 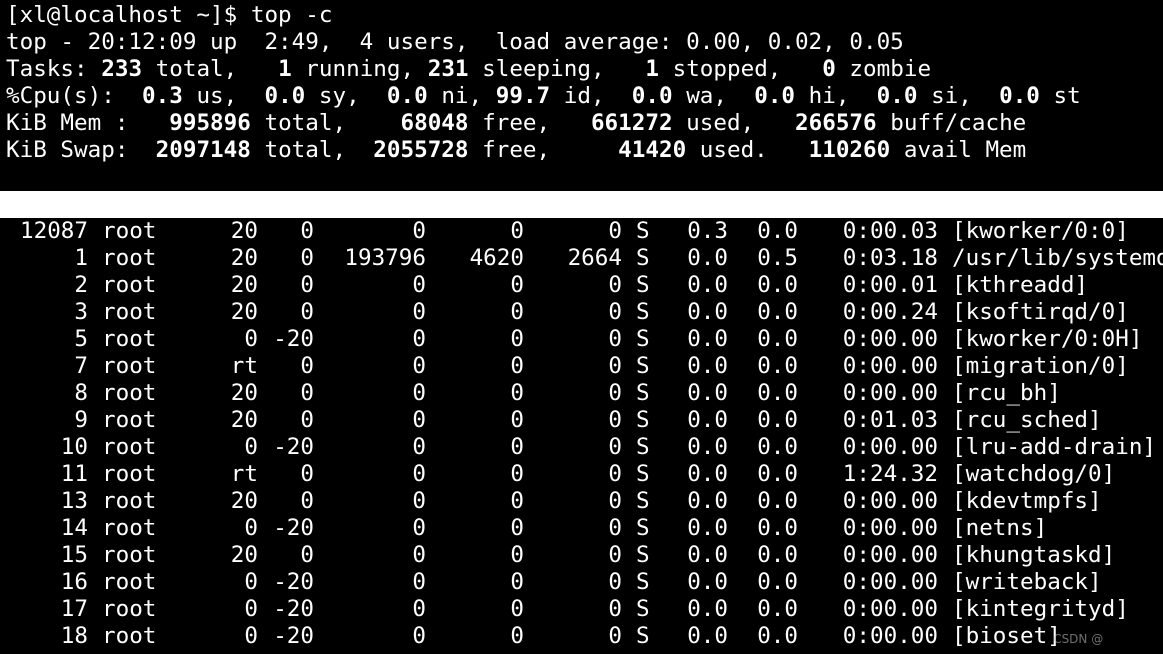 What do you see at coordinates (584, 636) in the screenshot?
I see `table-row: 18 root 0 -20 0 0 0 S 0.0 0.0 0:00.00 [bioset]` at bounding box center [584, 636].